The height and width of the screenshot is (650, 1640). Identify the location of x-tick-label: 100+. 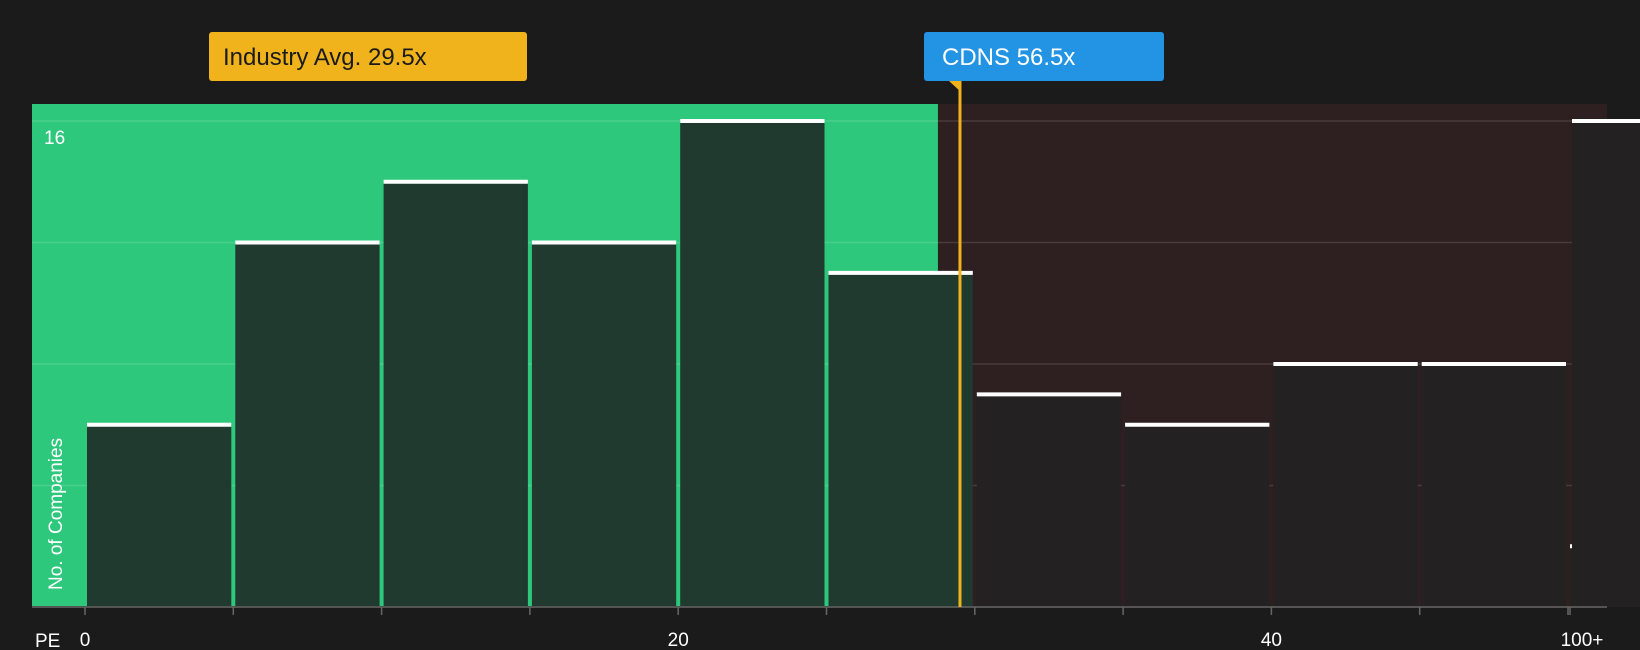
(1582, 640).